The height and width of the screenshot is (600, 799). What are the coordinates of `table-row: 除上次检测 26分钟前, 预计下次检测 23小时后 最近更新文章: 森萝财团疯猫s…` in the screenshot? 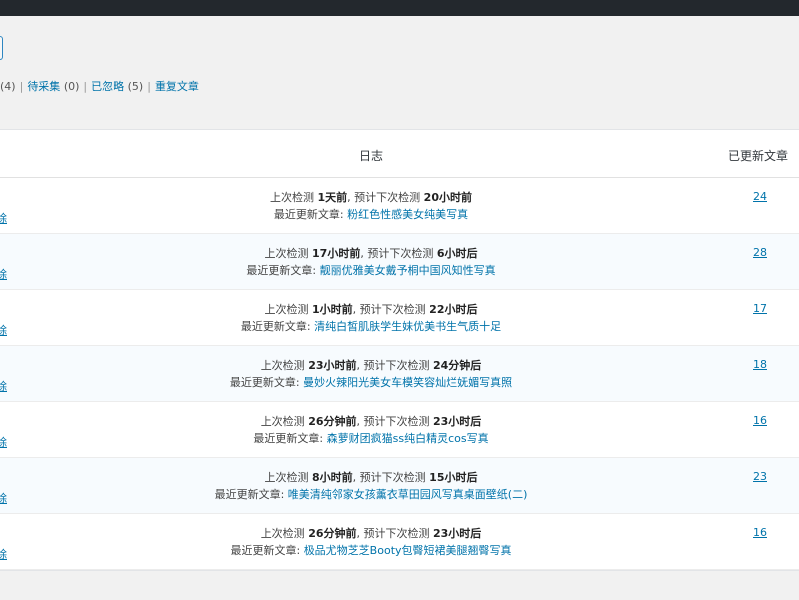 It's located at (399, 430).